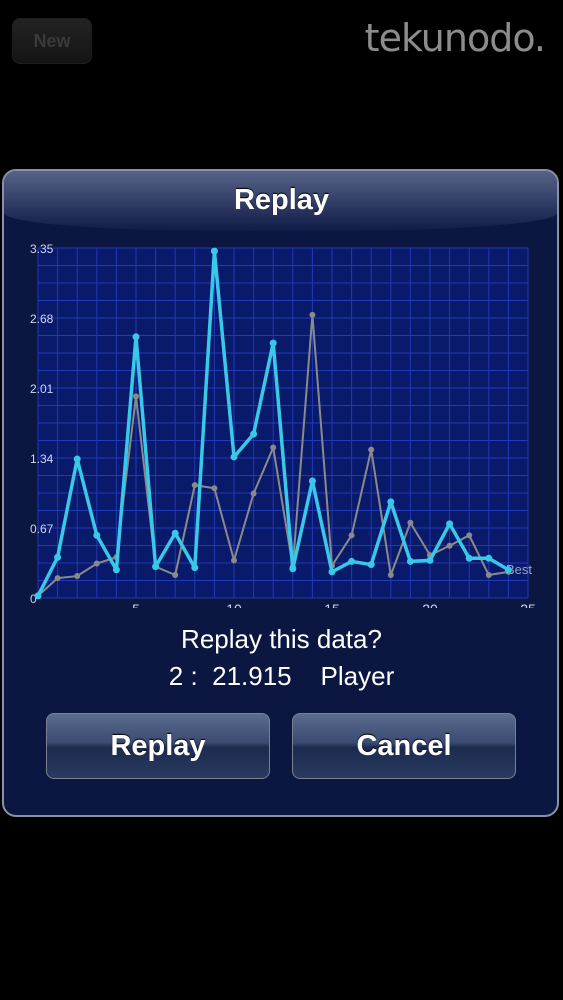 The width and height of the screenshot is (563, 1000). Describe the element at coordinates (281, 639) in the screenshot. I see `replay-prompt: Replay this data?` at that location.